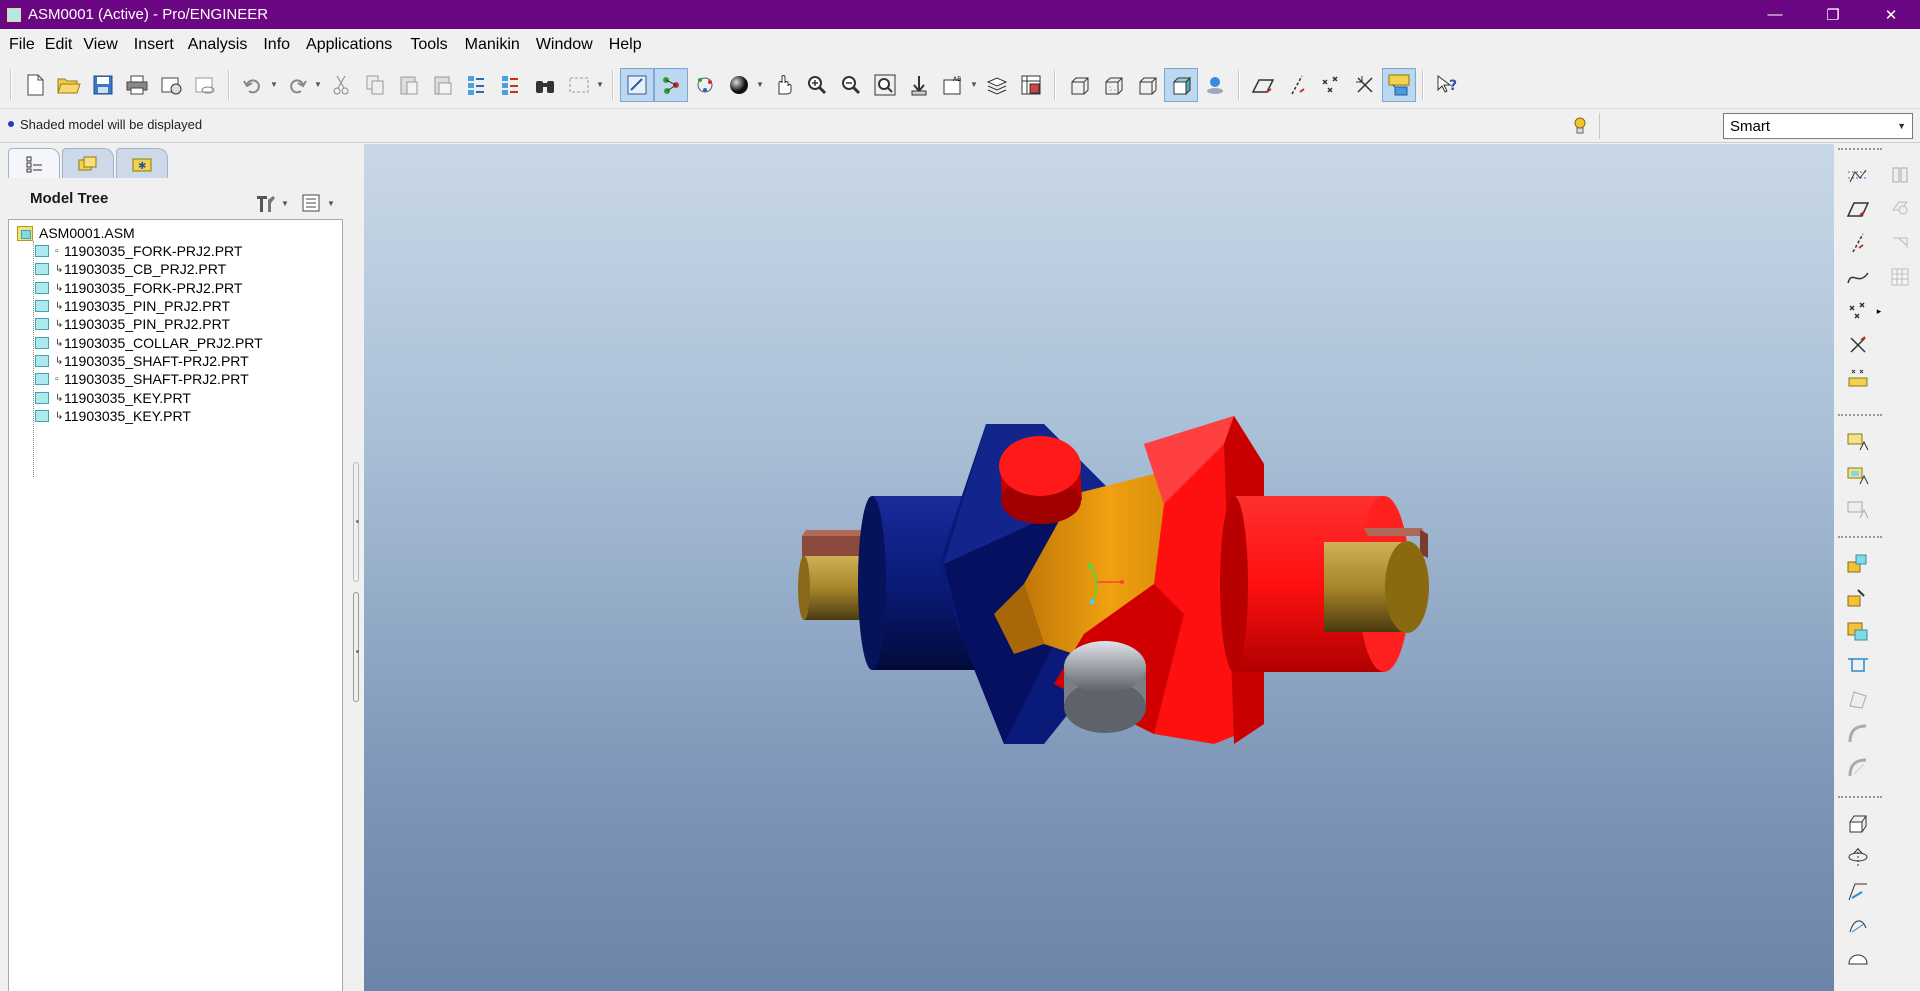  Describe the element at coordinates (375, 85) in the screenshot. I see `copy-icon` at that location.